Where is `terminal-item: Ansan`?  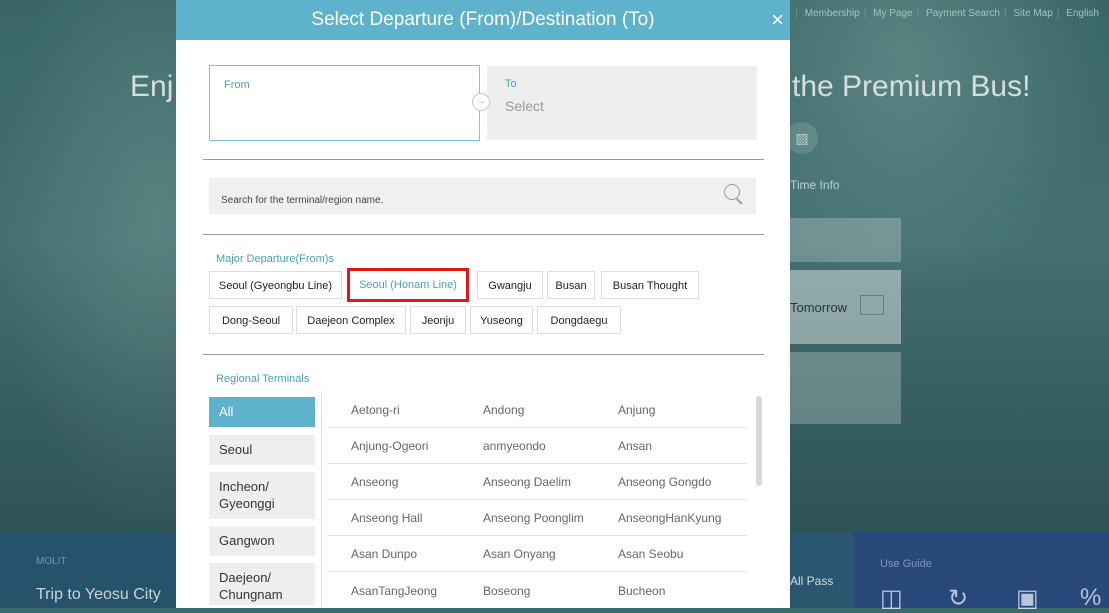 terminal-item: Ansan is located at coordinates (635, 446).